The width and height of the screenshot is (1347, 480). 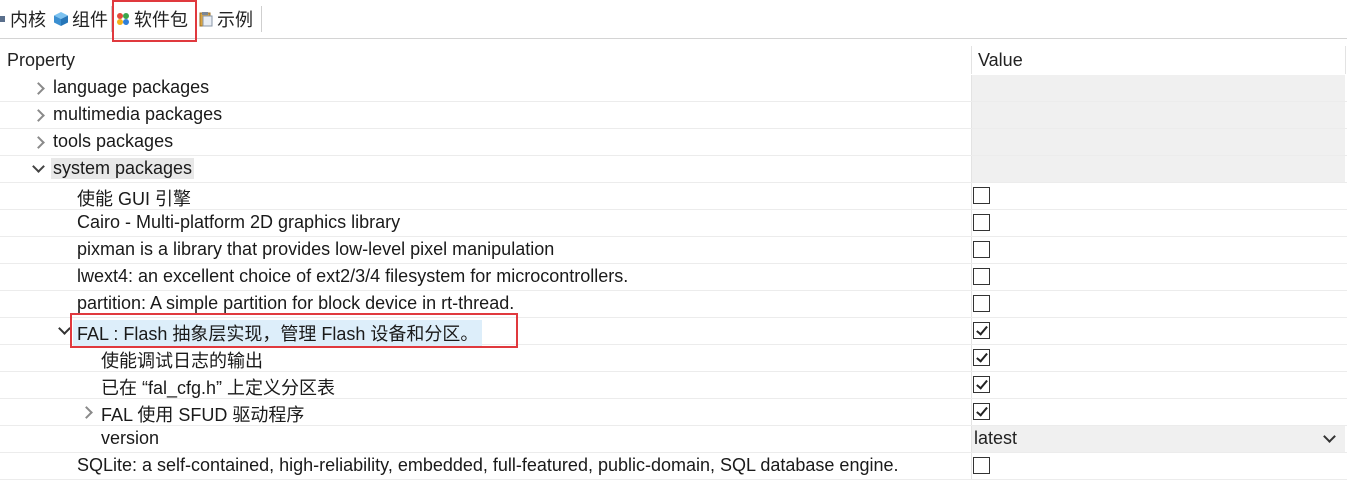 What do you see at coordinates (182, 361) in the screenshot?
I see `tree-row-label: 使能调试日志的输出` at bounding box center [182, 361].